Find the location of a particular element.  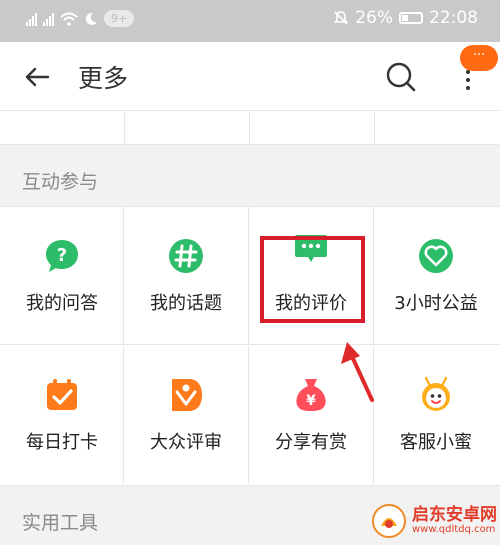

grid-item-label: 我的问答 is located at coordinates (62, 303).